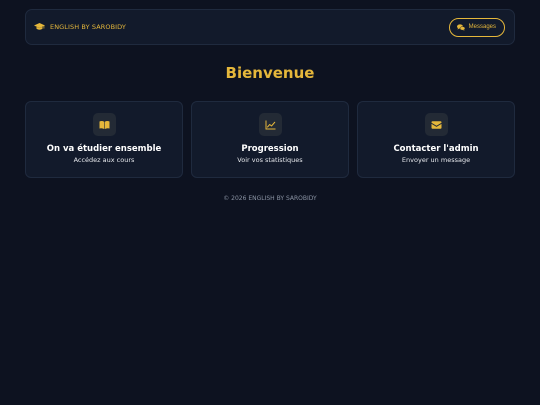 The width and height of the screenshot is (540, 405). I want to click on card-subtitle: Envoyer un message, so click(436, 160).